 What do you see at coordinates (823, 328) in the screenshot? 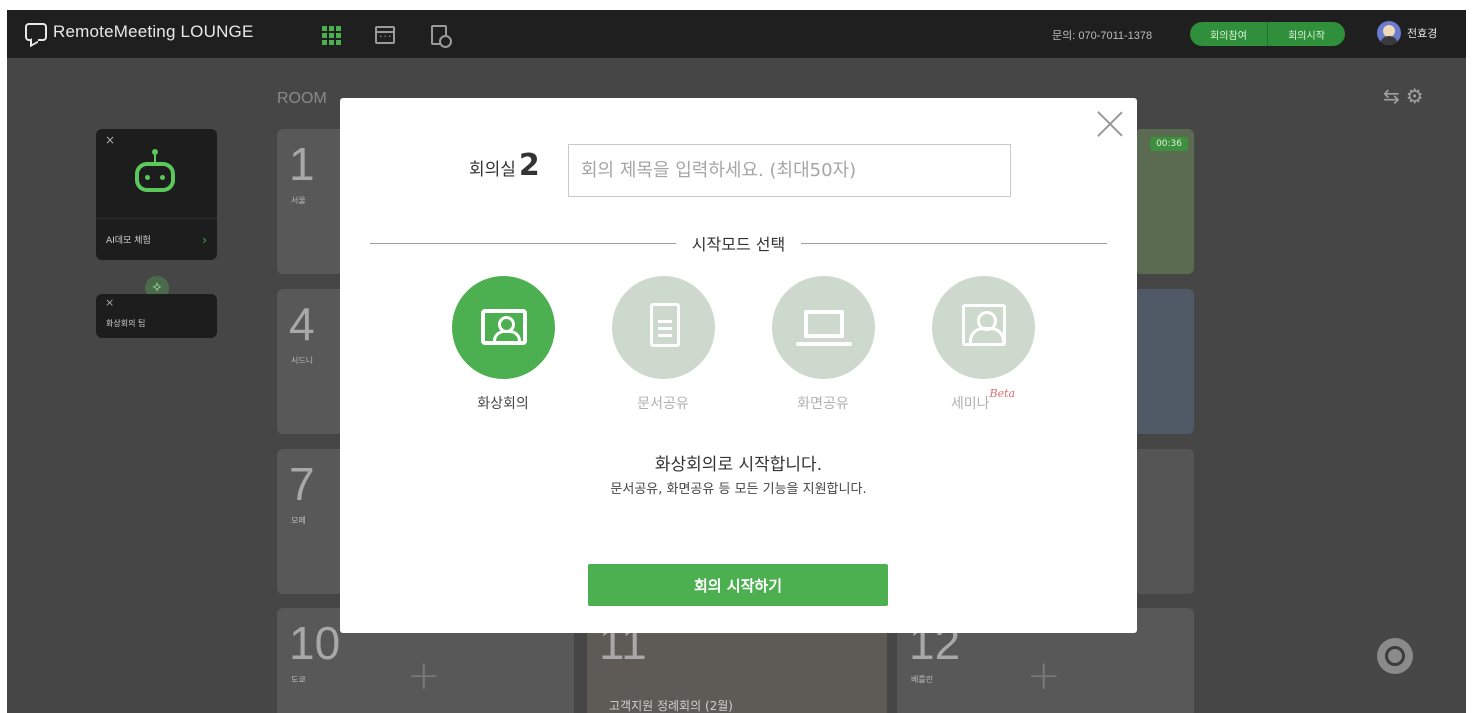
I see `screen-share-icon` at bounding box center [823, 328].